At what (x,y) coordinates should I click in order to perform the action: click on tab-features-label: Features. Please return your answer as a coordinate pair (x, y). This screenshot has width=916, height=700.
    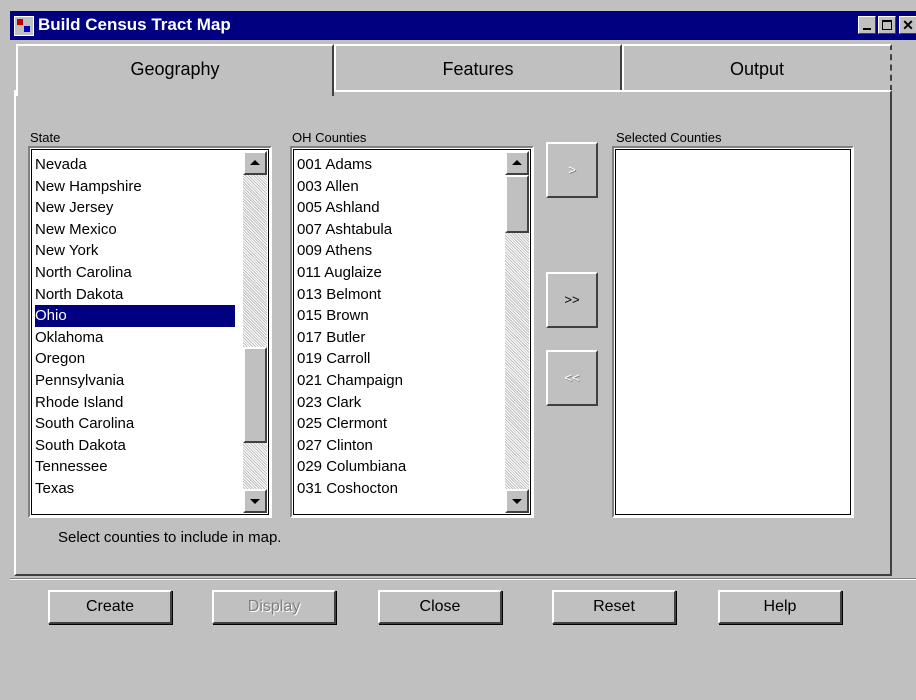
    Looking at the image, I should click on (478, 69).